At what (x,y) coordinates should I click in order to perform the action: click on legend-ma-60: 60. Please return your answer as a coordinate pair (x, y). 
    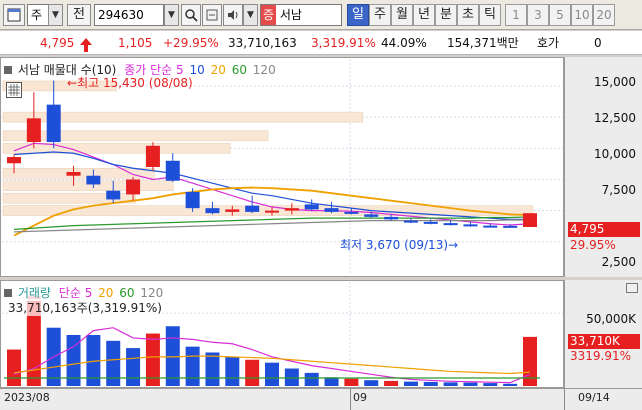
    Looking at the image, I should click on (239, 70).